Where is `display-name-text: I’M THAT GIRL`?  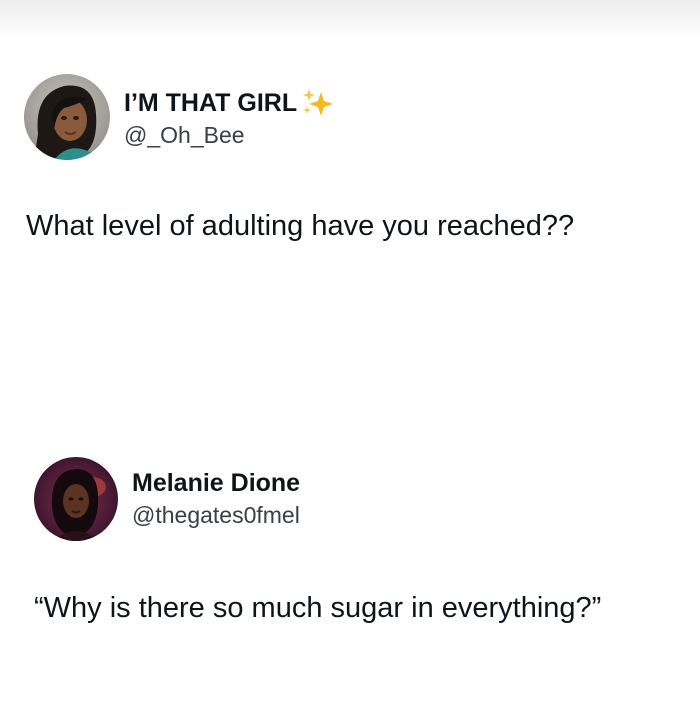
display-name-text: I’M THAT GIRL is located at coordinates (211, 103).